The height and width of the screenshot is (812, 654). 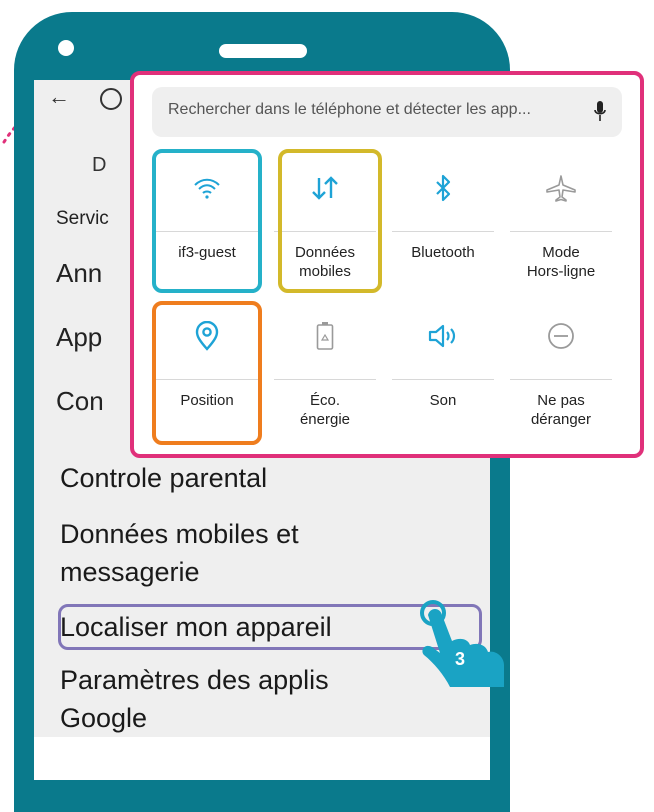 I want to click on menu-item-partial-2: App, so click(x=79, y=337).